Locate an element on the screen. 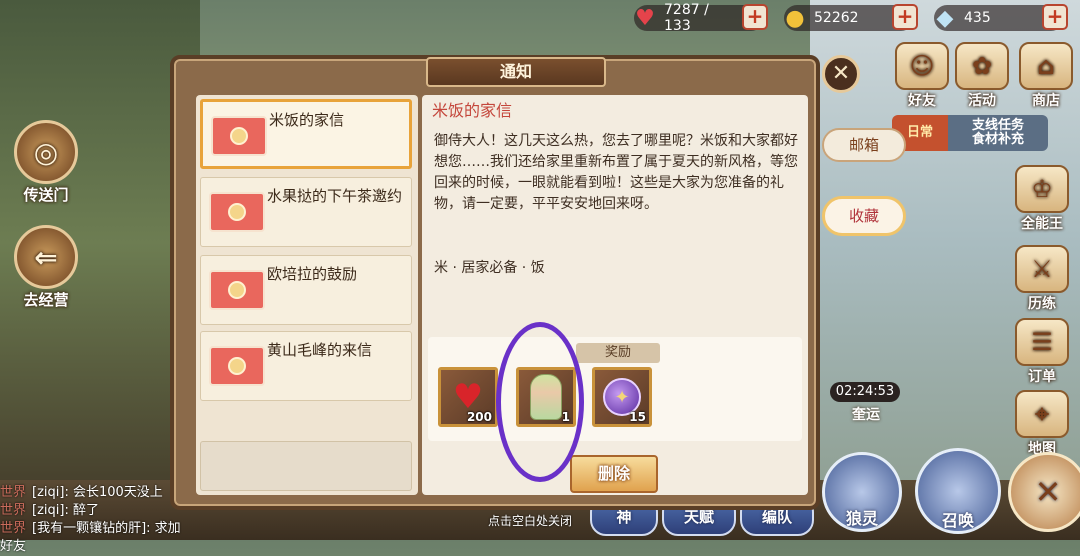 The height and width of the screenshot is (556, 1080). tap-to-close-hint: 点击空白处关闭 is located at coordinates (529, 521).